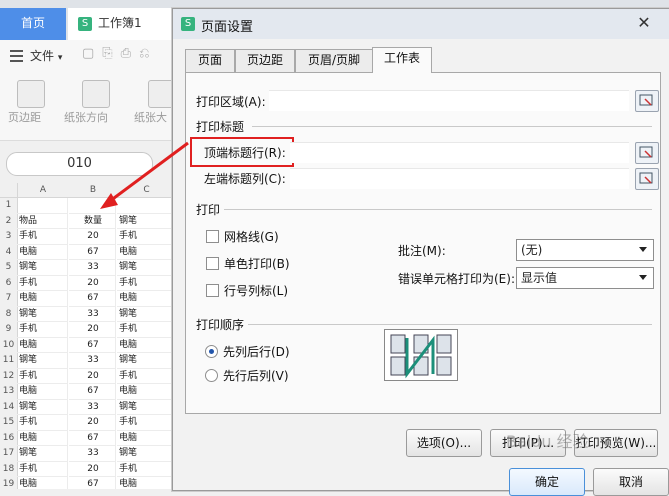 Image resolution: width=669 pixels, height=496 pixels. What do you see at coordinates (547, 441) in the screenshot?
I see `watermark: Baidu 经验` at bounding box center [547, 441].